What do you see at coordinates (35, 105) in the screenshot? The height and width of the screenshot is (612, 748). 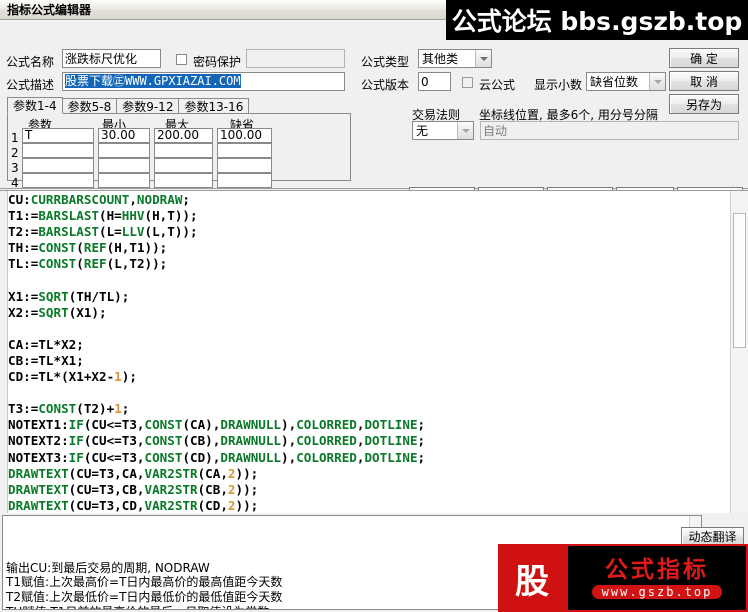 I see `tab-params-1-4: 参数1-4` at bounding box center [35, 105].